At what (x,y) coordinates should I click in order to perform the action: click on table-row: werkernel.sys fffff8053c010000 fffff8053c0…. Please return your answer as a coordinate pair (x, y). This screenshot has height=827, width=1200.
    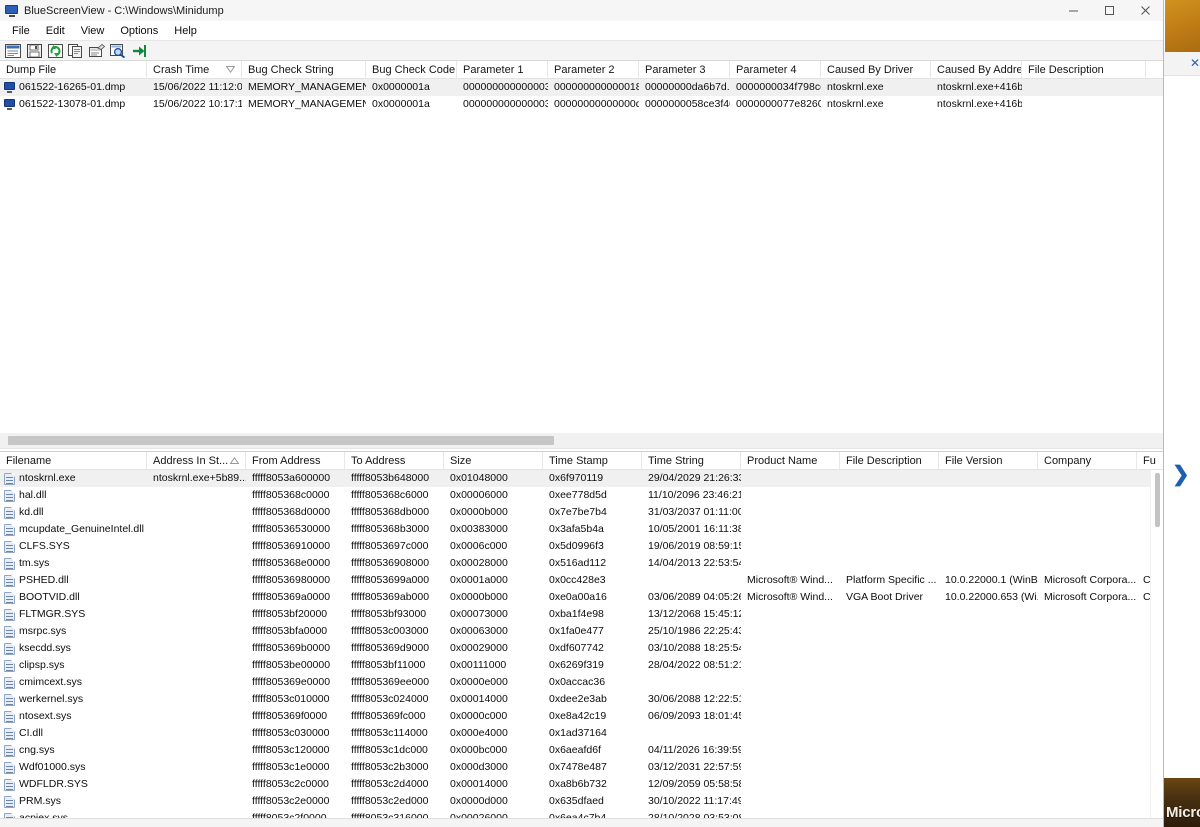
    Looking at the image, I should click on (581, 699).